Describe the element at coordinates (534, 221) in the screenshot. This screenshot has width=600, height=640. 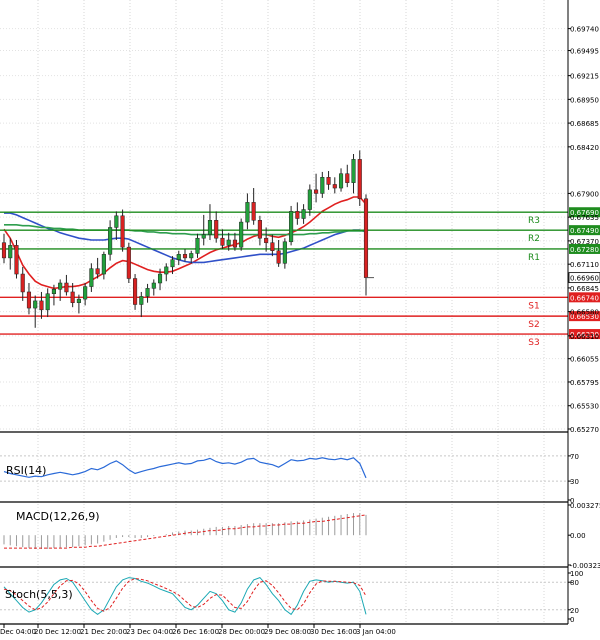
I see `level-name-r3: R3` at that location.